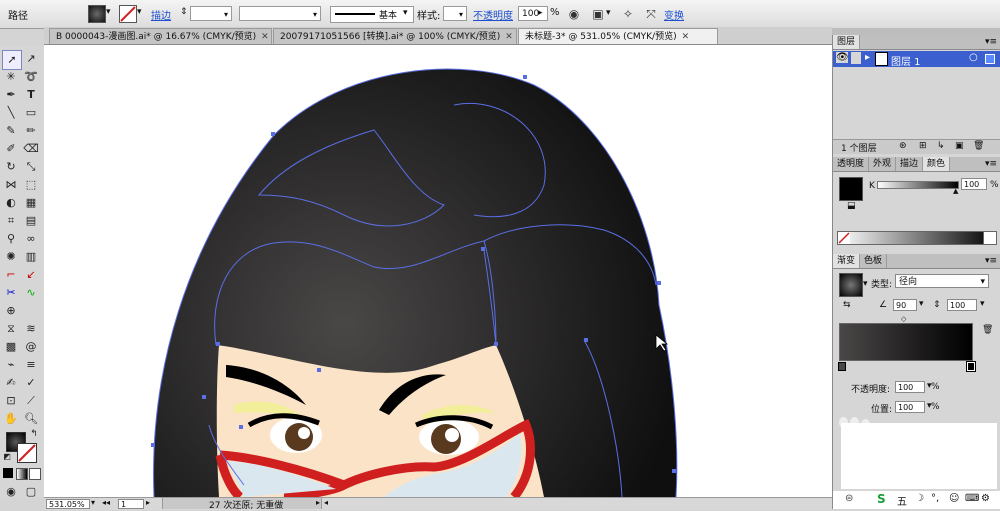  Describe the element at coordinates (651, 14) in the screenshot. I see `fullscreen-icon: ⤧` at that location.